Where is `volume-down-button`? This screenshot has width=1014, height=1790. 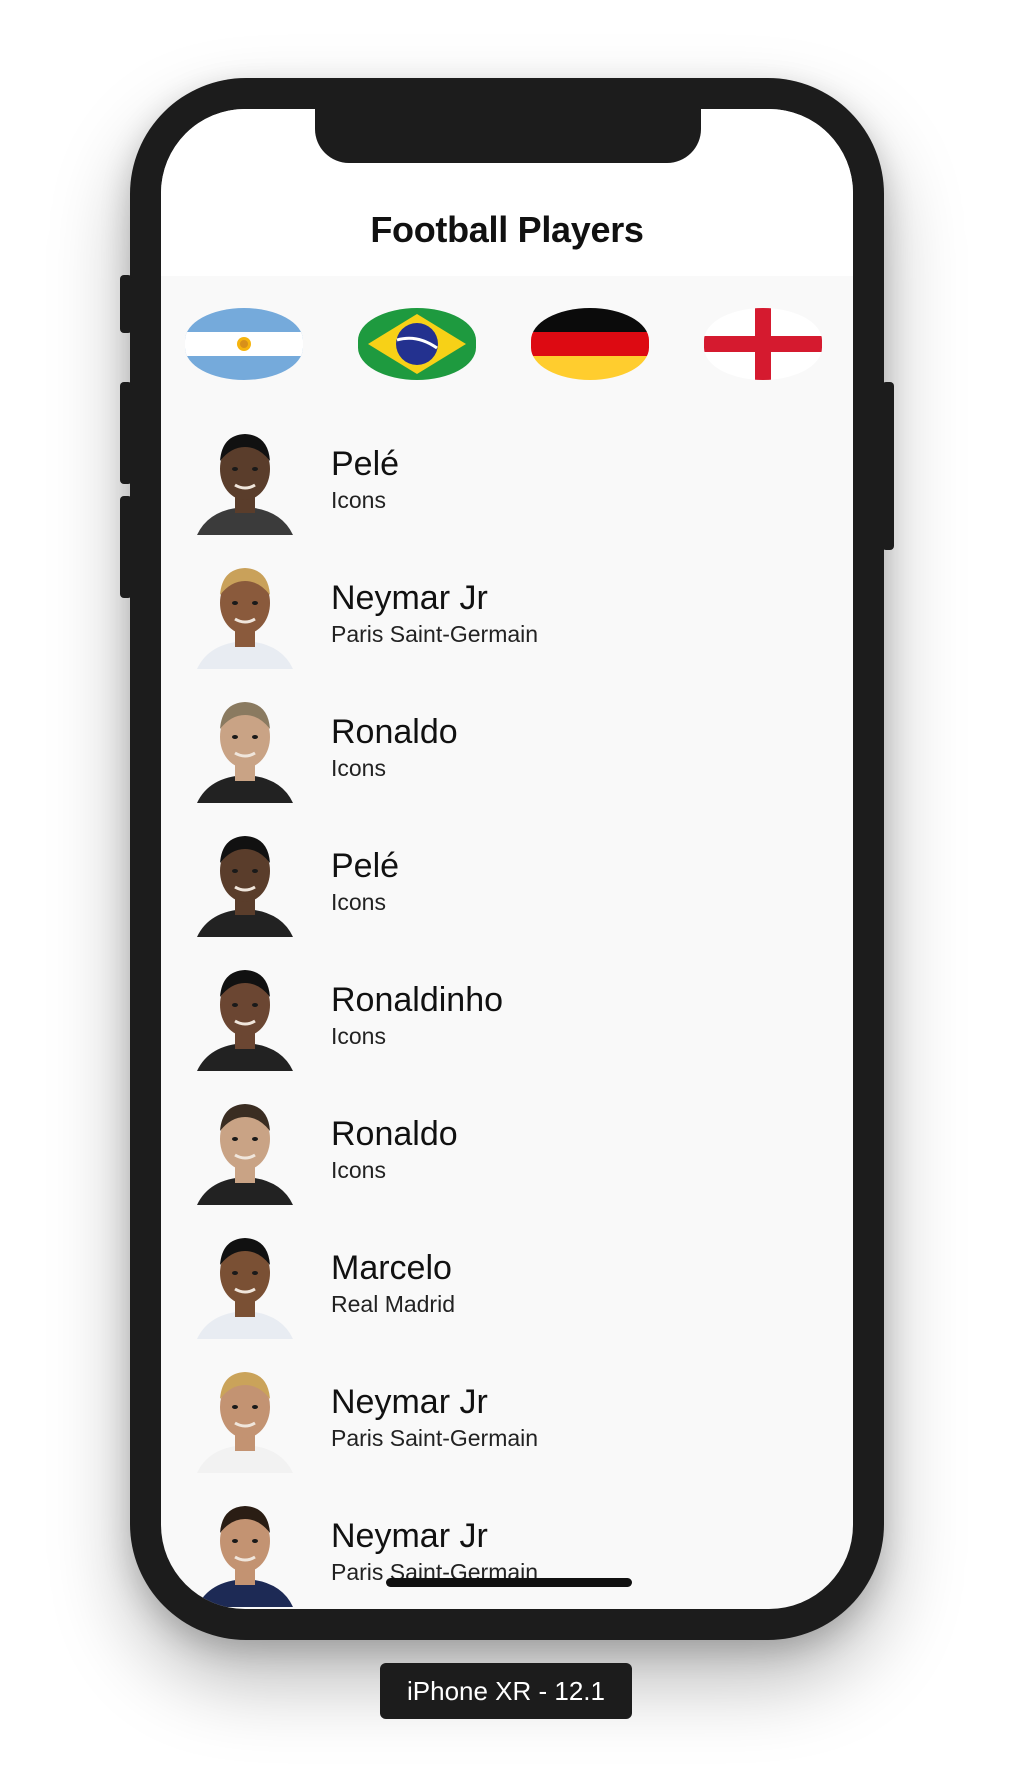 volume-down-button is located at coordinates (126, 547).